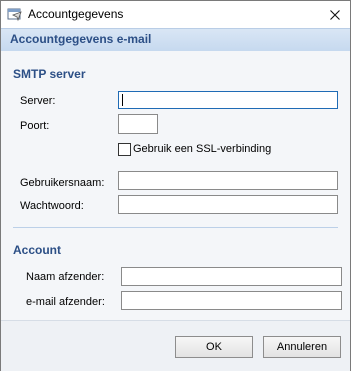  Describe the element at coordinates (231, 300) in the screenshot. I see `sender-email-input` at that location.